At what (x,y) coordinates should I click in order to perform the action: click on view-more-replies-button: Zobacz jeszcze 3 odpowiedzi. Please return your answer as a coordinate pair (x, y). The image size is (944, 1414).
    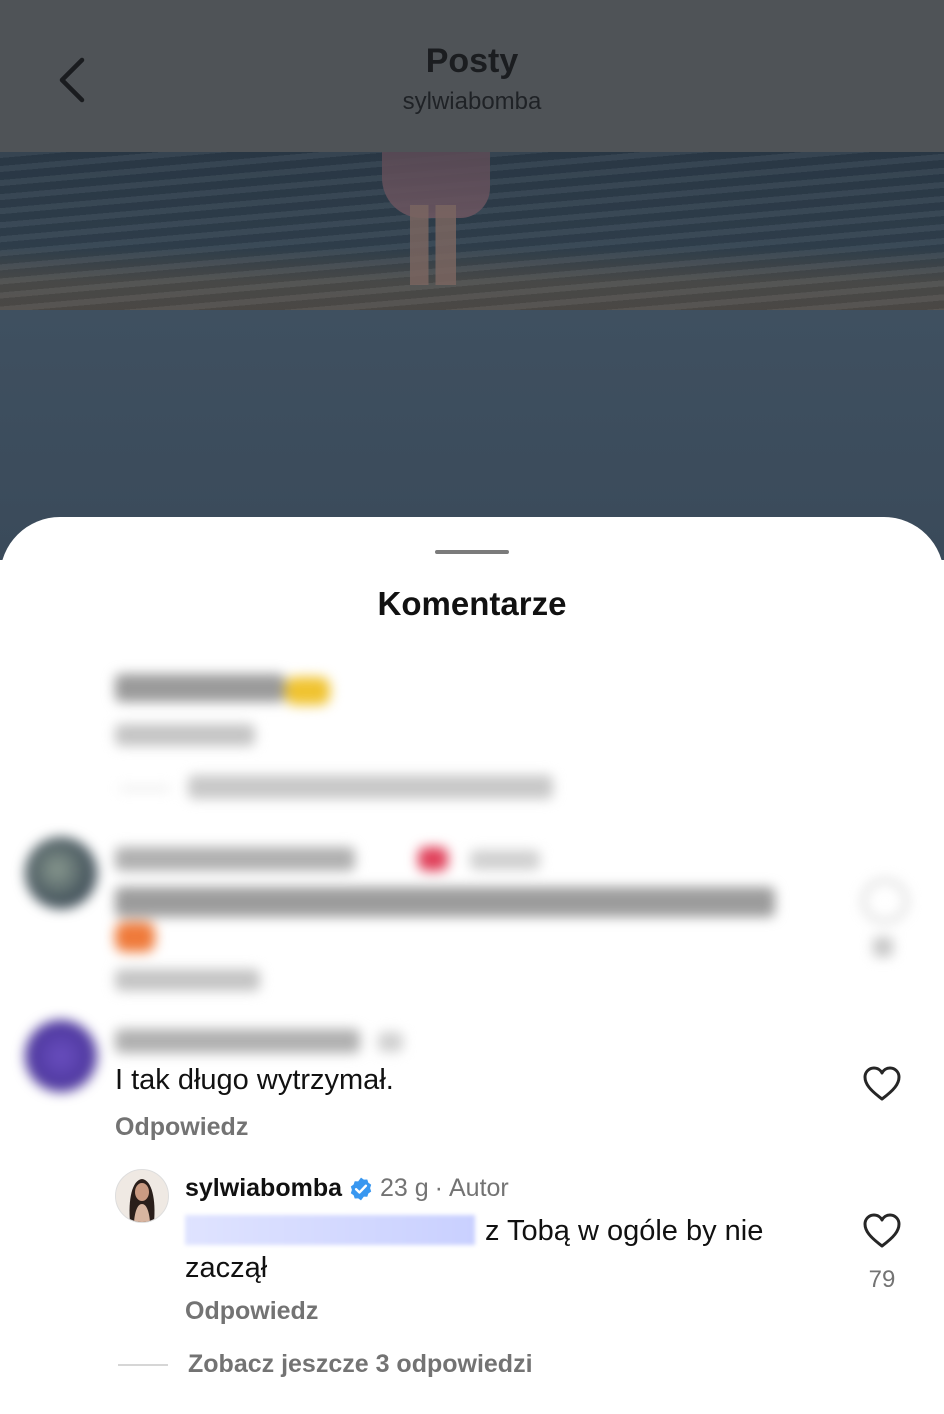
    Looking at the image, I should click on (360, 1364).